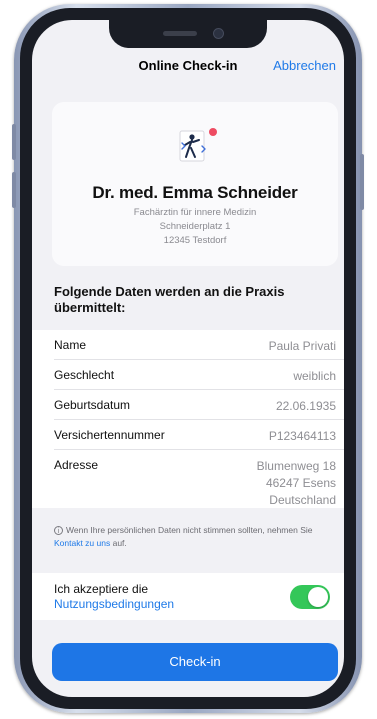  Describe the element at coordinates (199, 405) in the screenshot. I see `table-row: Geburtsdatum 22.06.1935` at that location.